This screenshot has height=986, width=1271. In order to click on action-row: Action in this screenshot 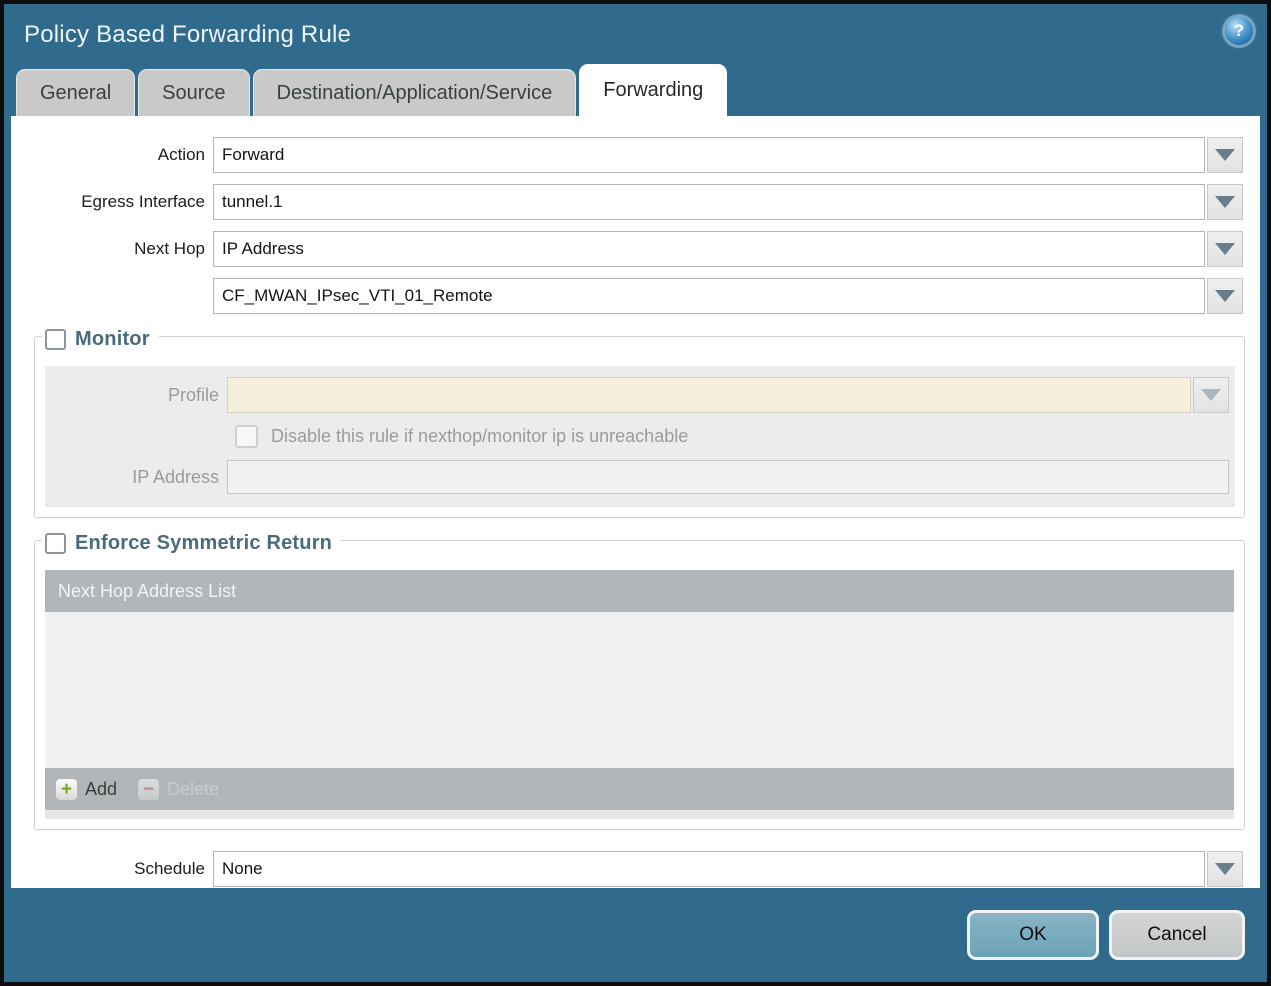, I will do `click(627, 155)`.